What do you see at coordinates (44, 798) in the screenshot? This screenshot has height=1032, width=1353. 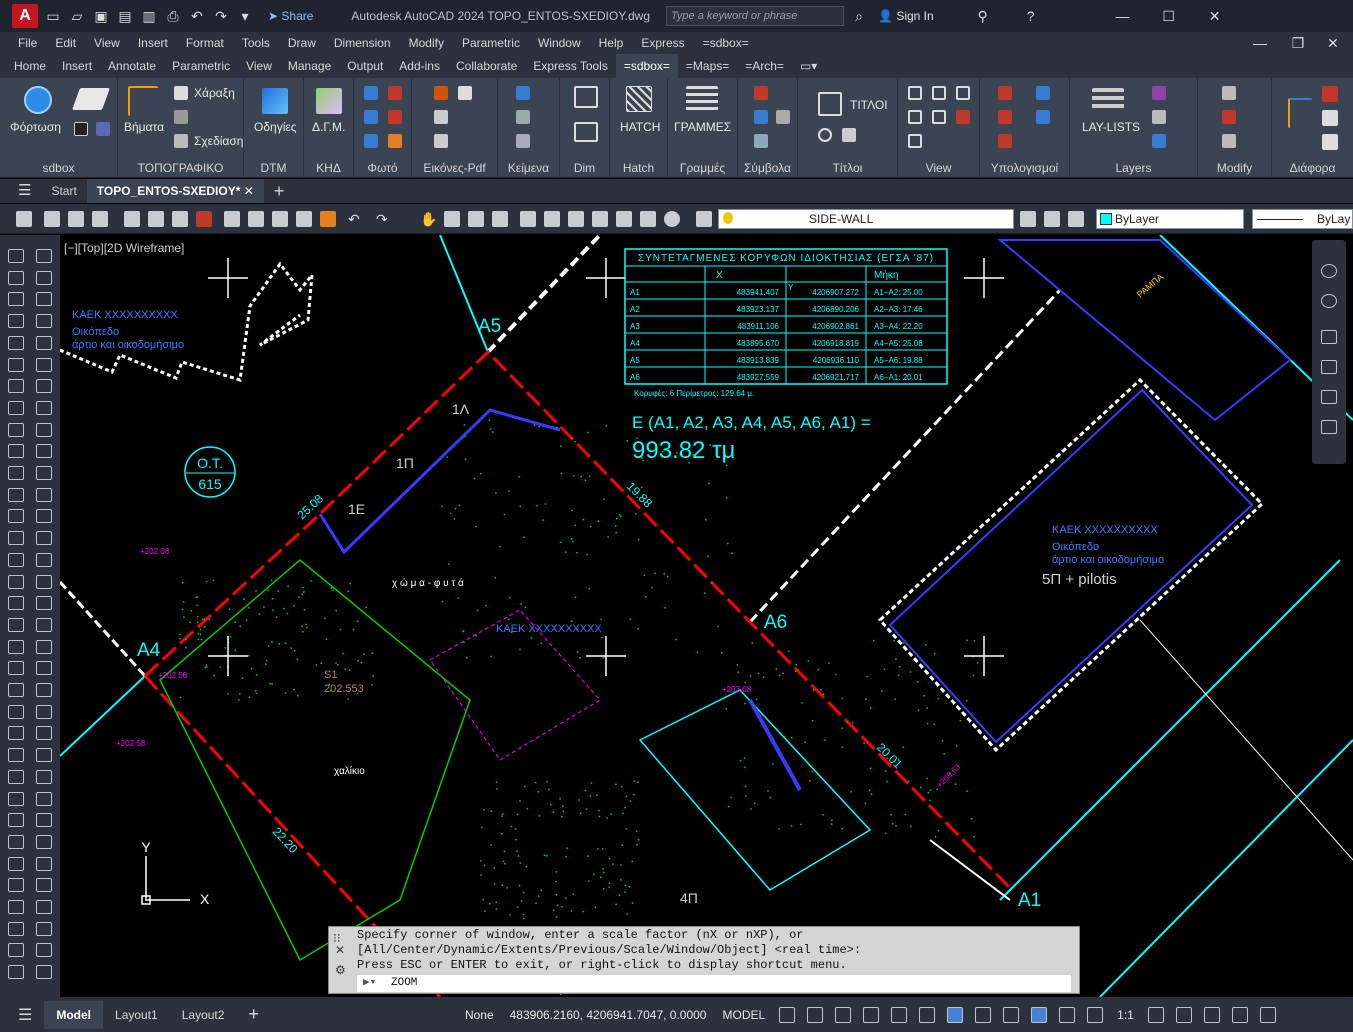 I see `ungroup-tool-icon` at bounding box center [44, 798].